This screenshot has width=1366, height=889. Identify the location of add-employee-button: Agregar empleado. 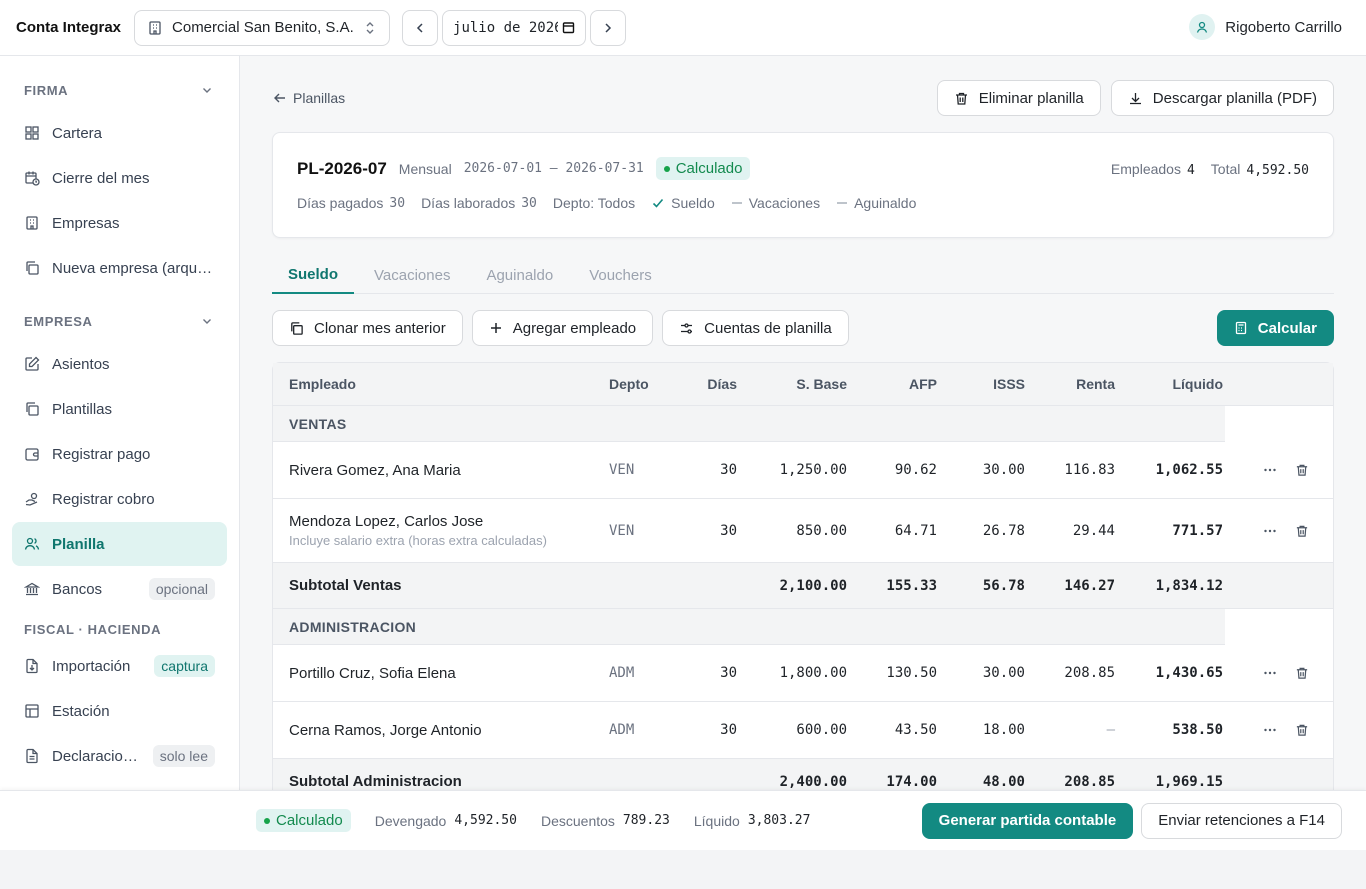
(562, 328).